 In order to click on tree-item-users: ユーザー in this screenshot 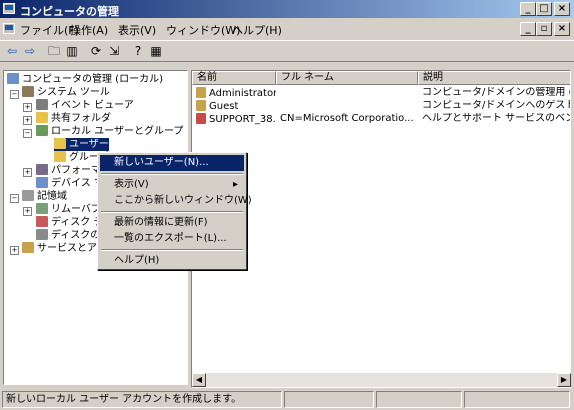, I will do `click(81, 144)`.